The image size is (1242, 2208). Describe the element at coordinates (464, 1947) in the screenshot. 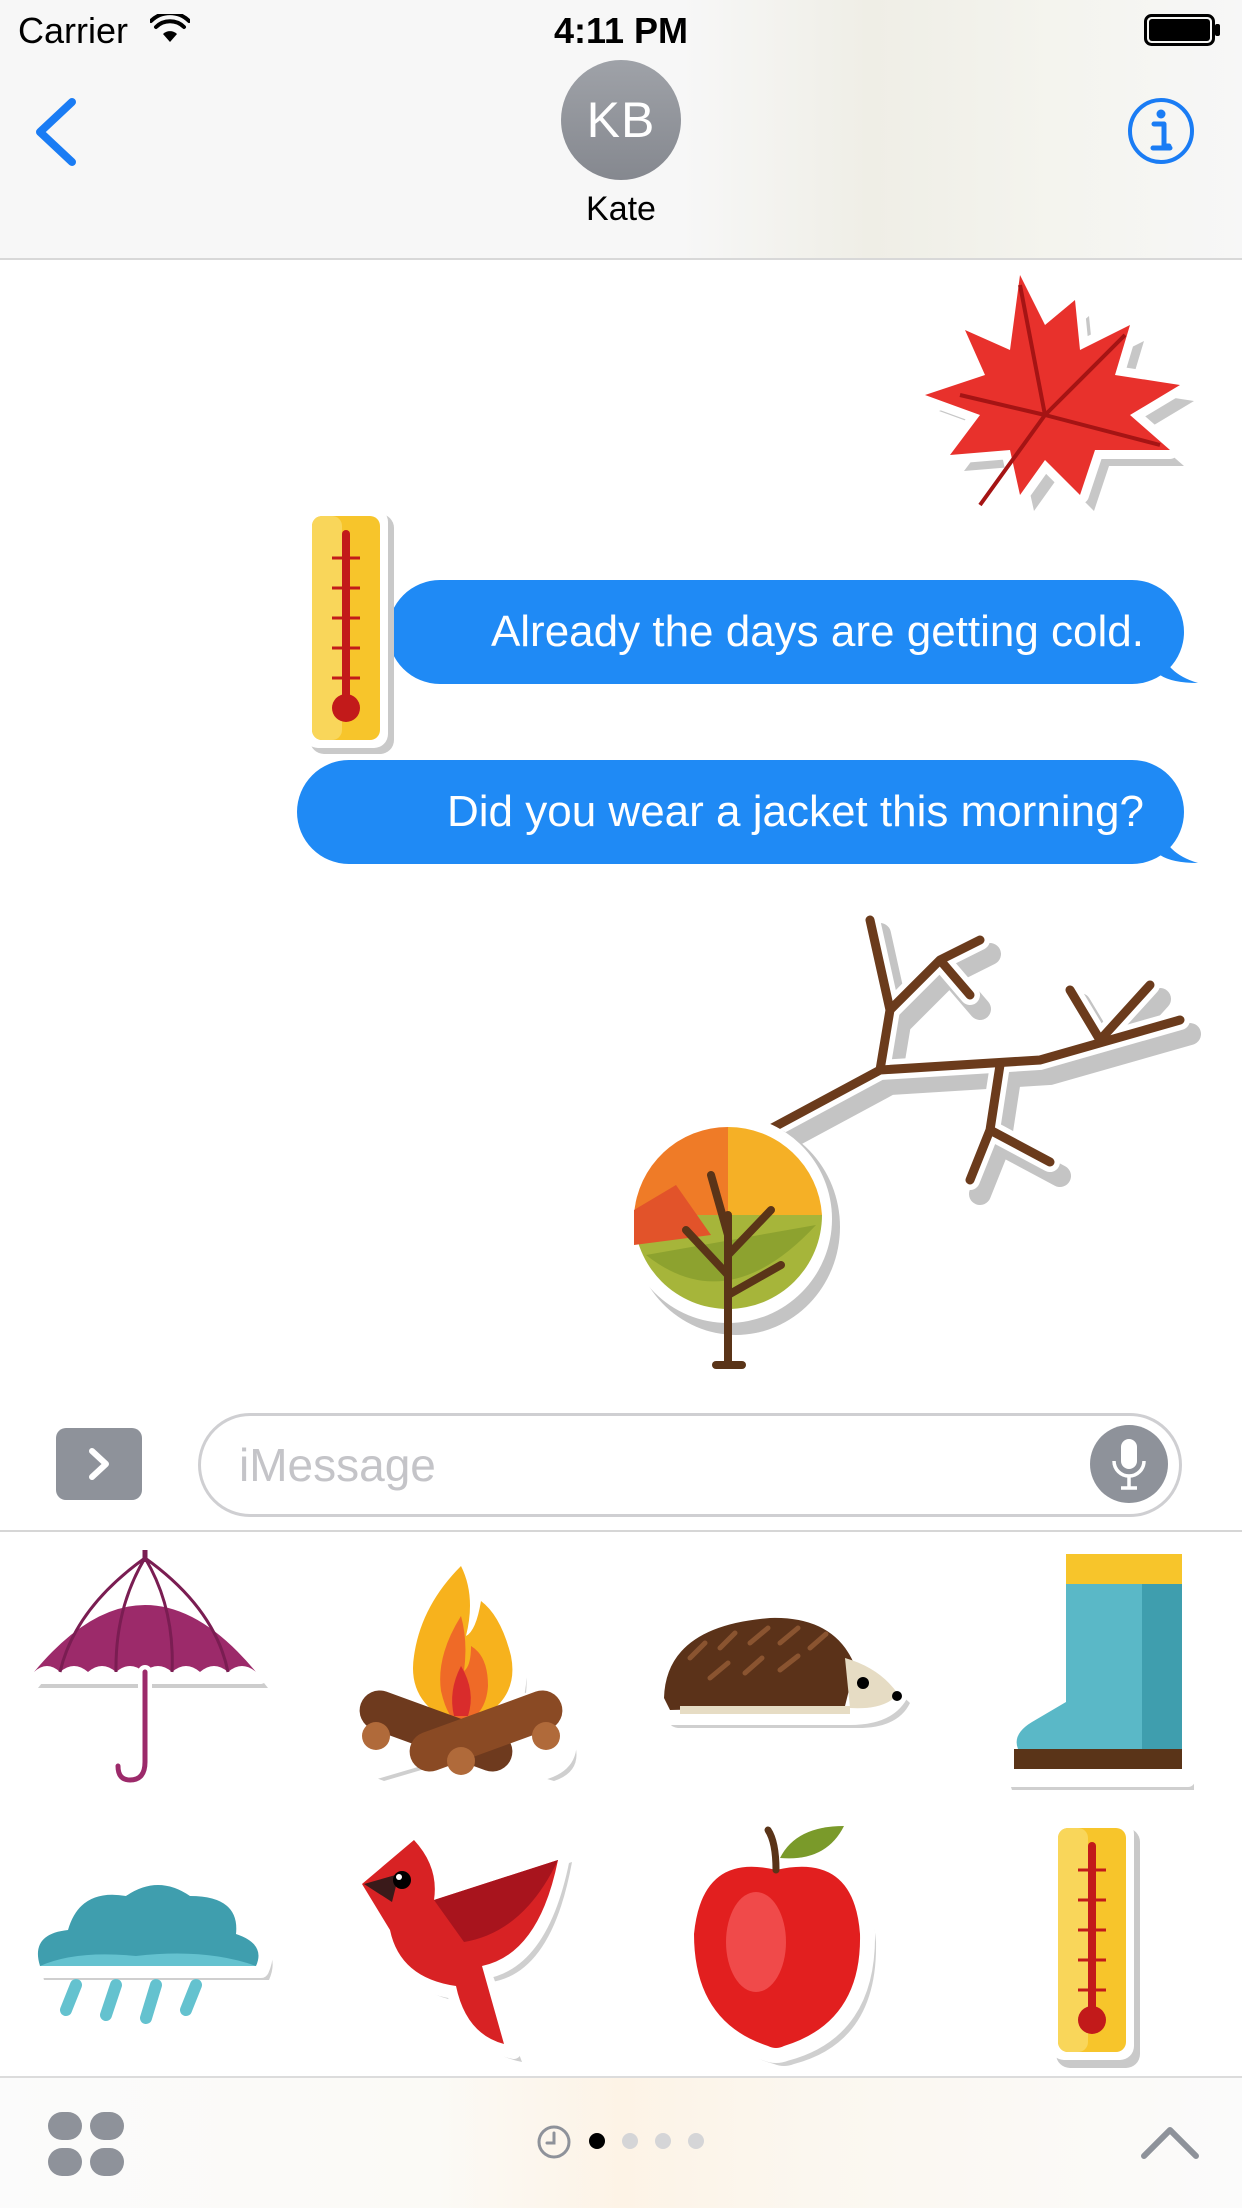

I see `cardinal-bird-sticker` at that location.